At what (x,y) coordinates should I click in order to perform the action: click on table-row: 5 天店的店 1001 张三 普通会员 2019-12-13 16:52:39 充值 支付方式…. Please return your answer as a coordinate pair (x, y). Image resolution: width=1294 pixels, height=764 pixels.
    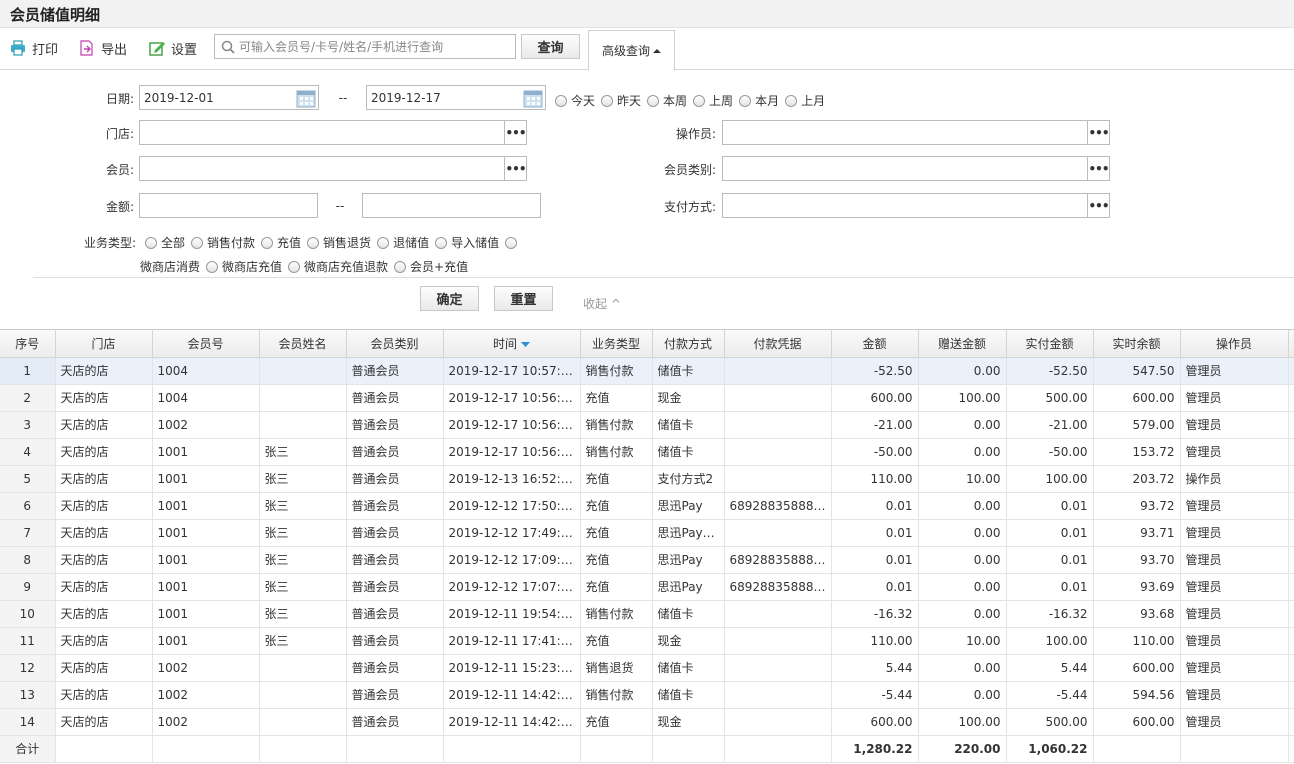
    Looking at the image, I should click on (647, 479).